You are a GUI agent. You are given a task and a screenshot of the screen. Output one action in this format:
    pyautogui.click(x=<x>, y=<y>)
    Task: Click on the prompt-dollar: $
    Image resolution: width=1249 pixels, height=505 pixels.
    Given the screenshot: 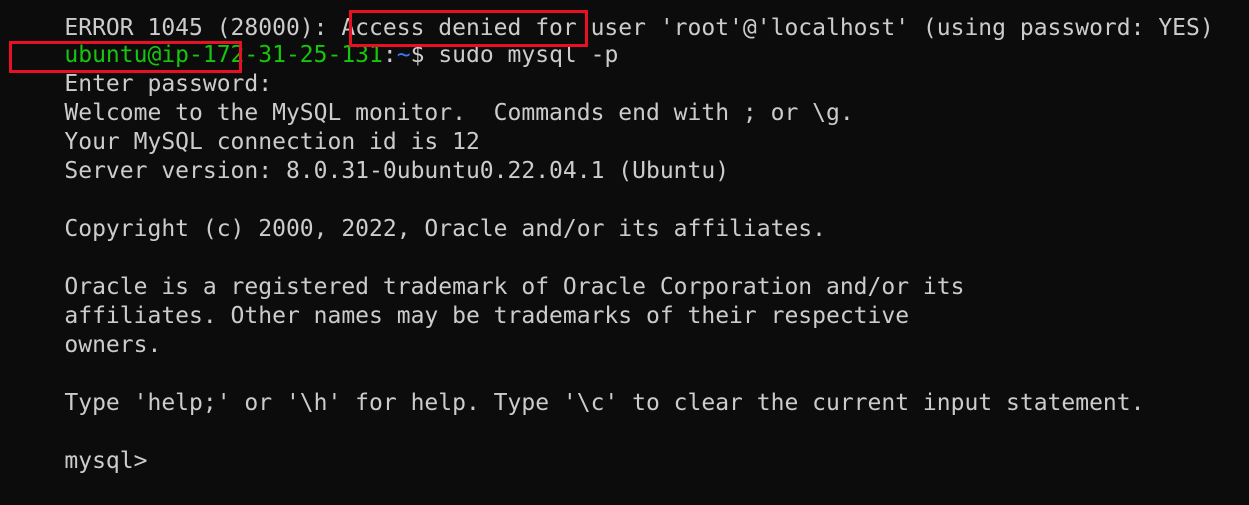 What is the action you would take?
    pyautogui.click(x=424, y=55)
    